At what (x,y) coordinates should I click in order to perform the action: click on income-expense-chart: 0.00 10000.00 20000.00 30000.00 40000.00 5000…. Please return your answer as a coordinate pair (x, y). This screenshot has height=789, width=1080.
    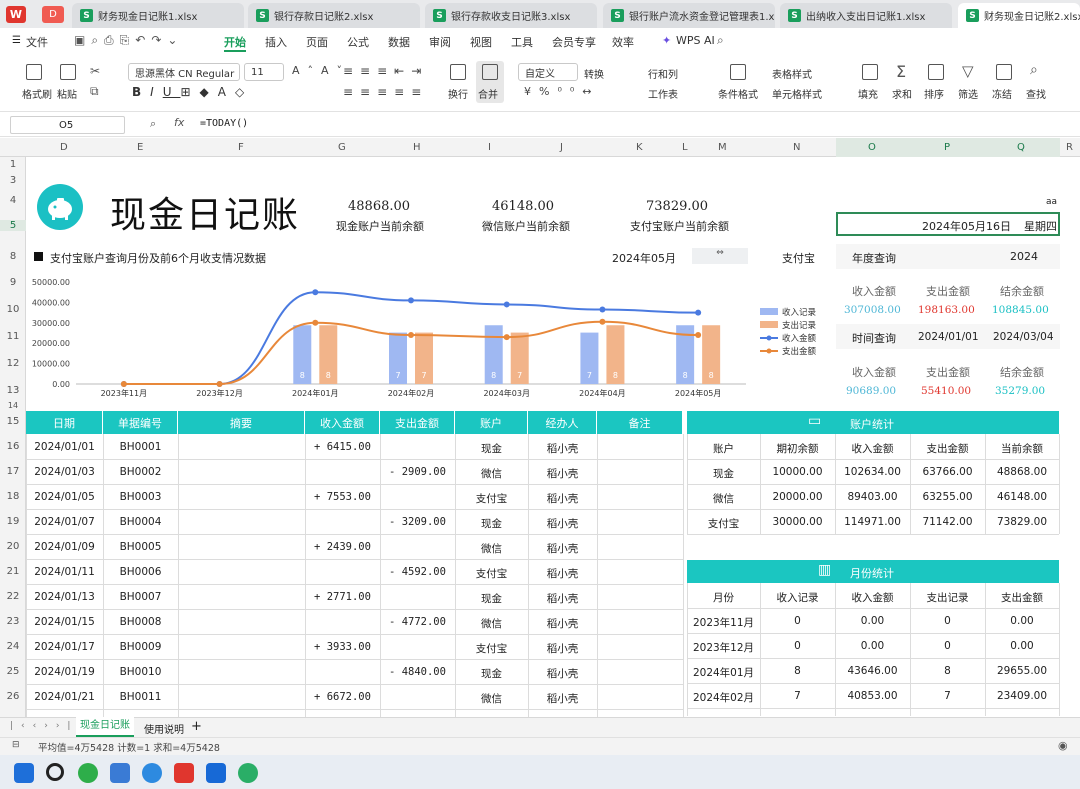
    Looking at the image, I should click on (431, 340).